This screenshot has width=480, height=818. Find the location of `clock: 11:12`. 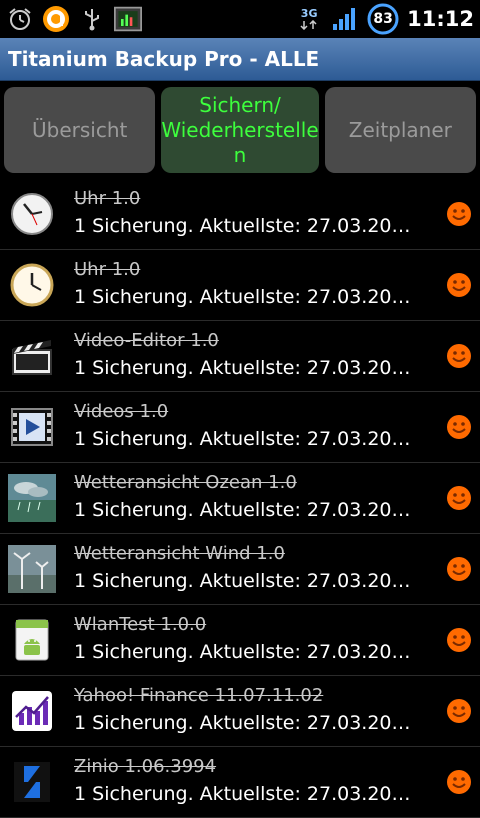

clock: 11:12 is located at coordinates (440, 19).